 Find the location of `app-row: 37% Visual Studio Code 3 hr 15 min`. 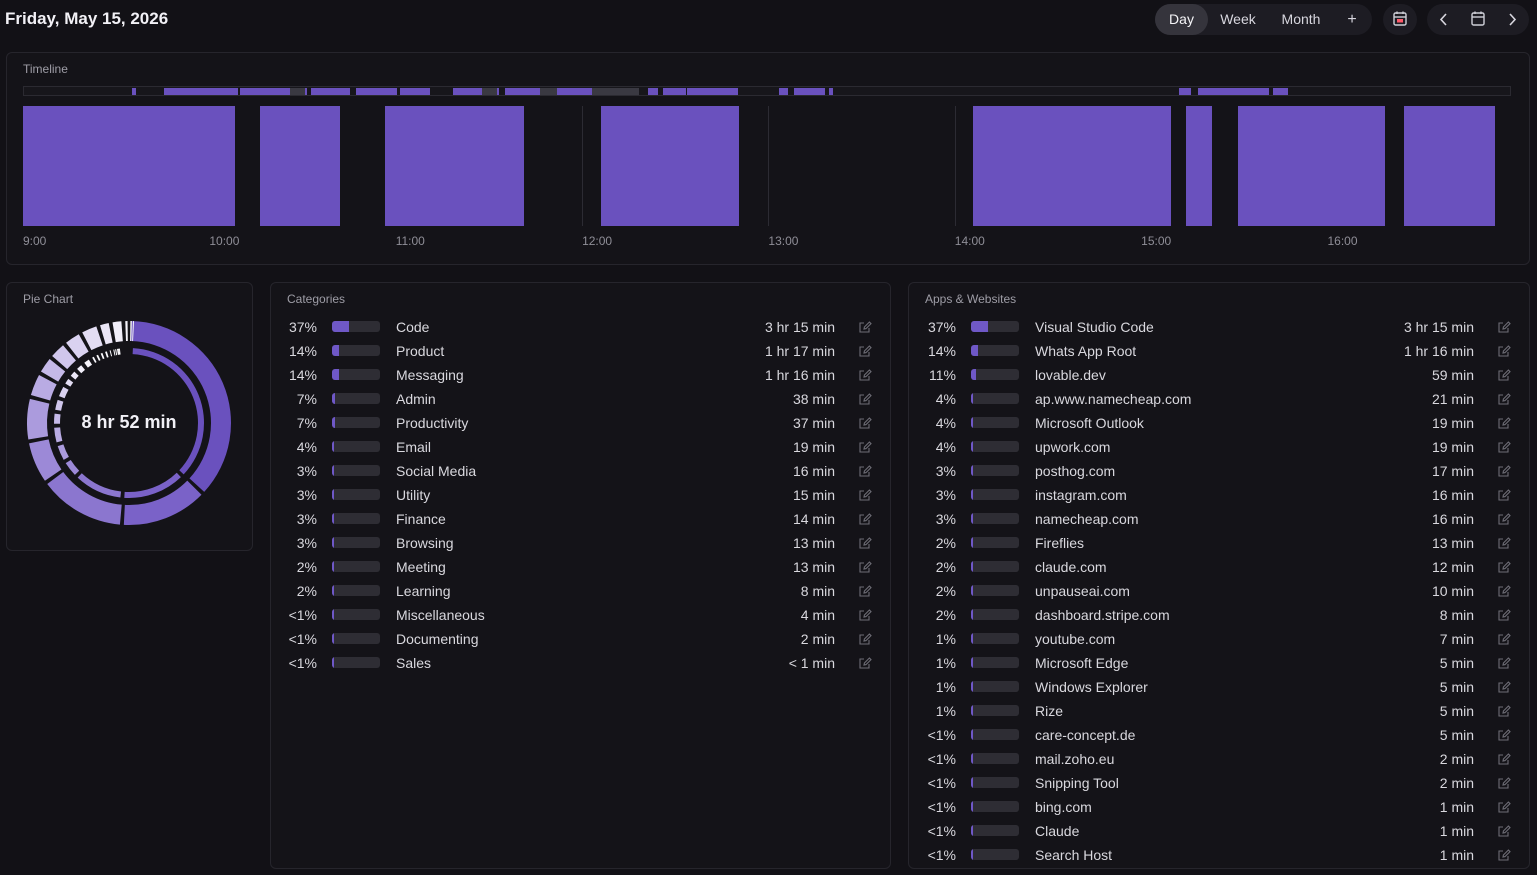

app-row: 37% Visual Studio Code 3 hr 15 min is located at coordinates (1216, 327).